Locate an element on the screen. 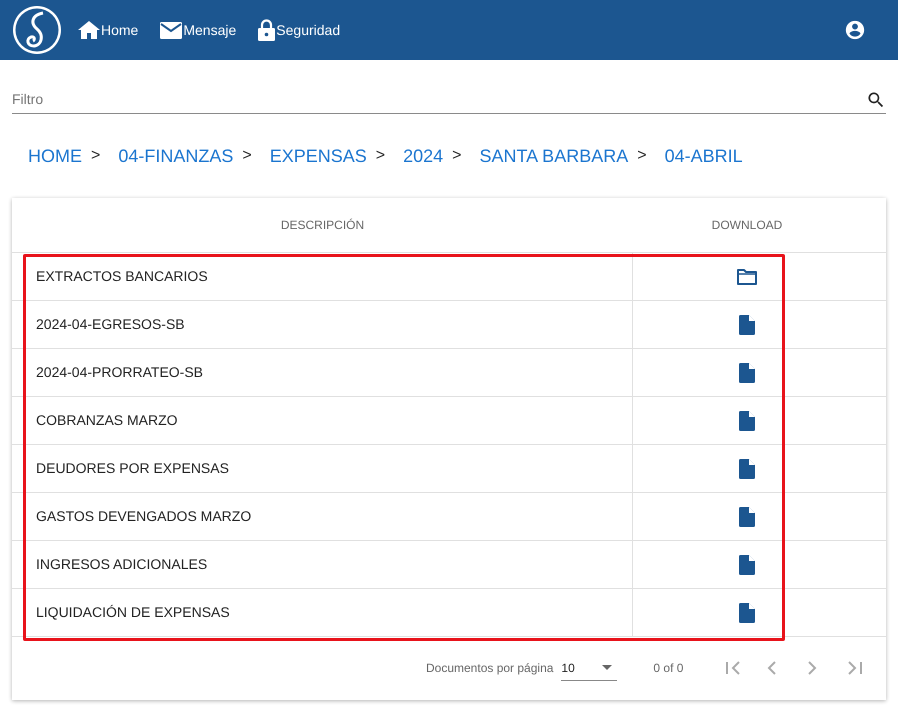 The width and height of the screenshot is (898, 711). table-cell-text: GASTOS DEVENGADOS MARZO is located at coordinates (144, 516).